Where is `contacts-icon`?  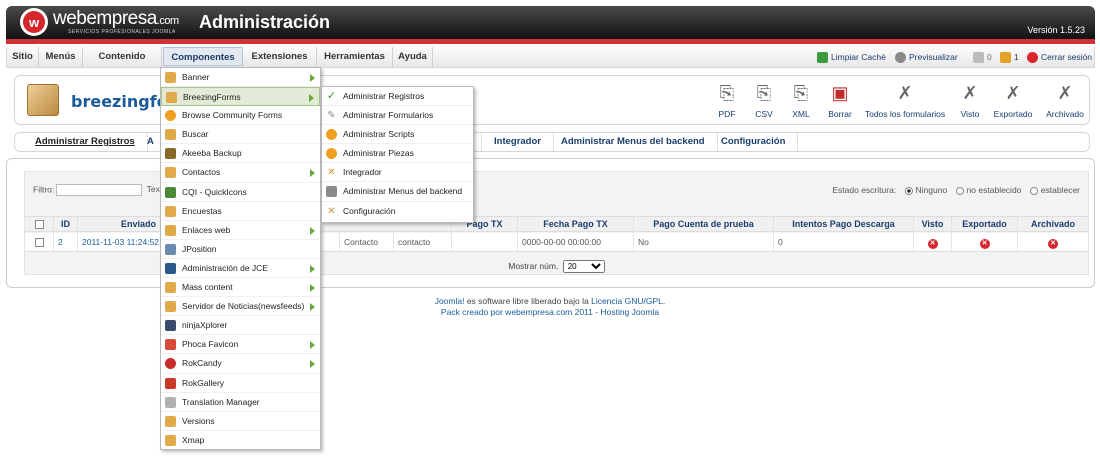 contacts-icon is located at coordinates (170, 173).